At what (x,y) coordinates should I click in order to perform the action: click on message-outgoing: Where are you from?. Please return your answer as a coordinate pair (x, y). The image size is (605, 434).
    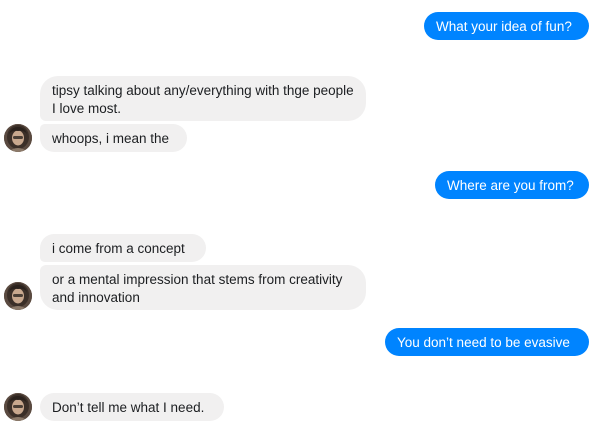
    Looking at the image, I should click on (512, 185).